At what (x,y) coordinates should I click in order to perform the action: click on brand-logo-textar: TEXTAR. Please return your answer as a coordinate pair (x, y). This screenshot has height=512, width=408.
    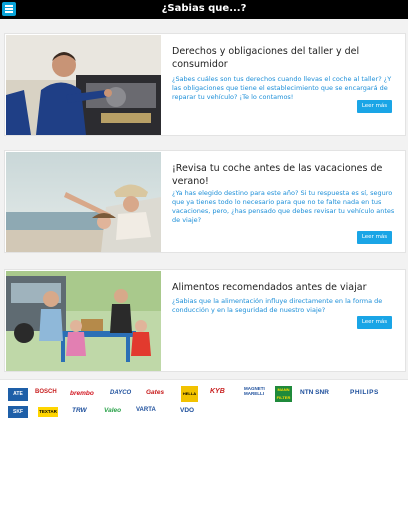
    Looking at the image, I should click on (48, 412).